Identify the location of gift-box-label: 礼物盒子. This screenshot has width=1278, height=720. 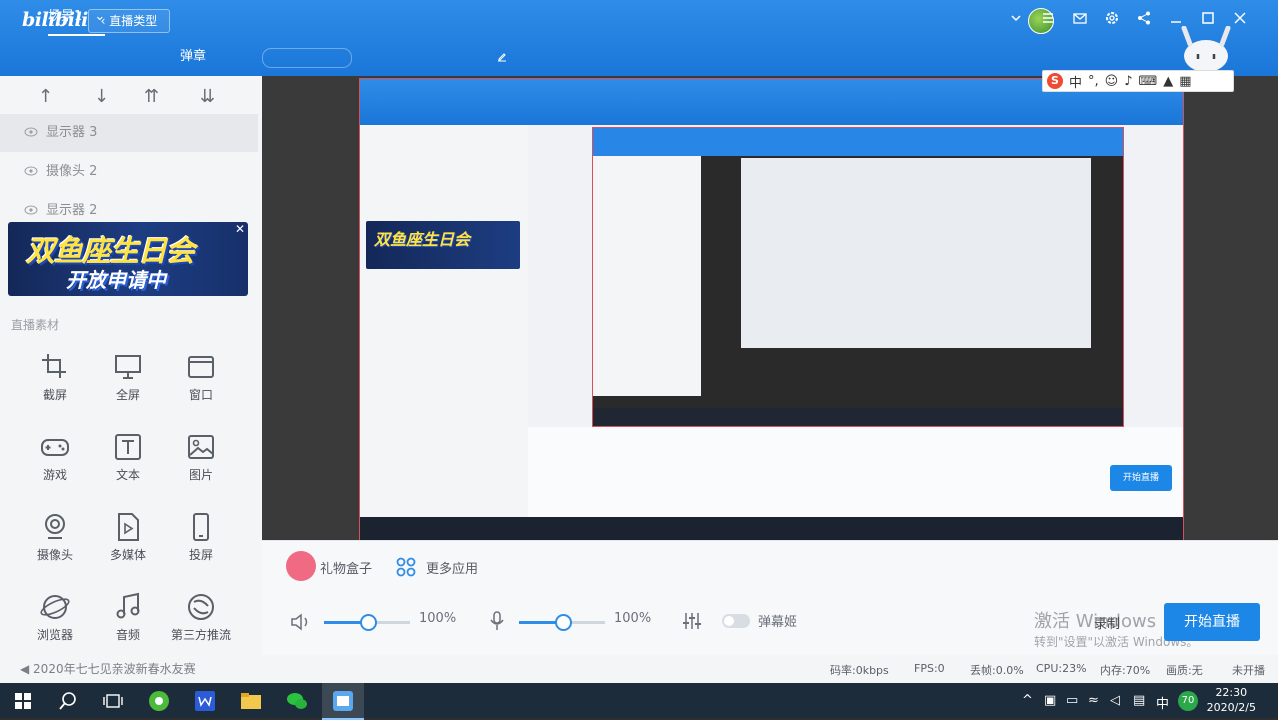
(346, 567).